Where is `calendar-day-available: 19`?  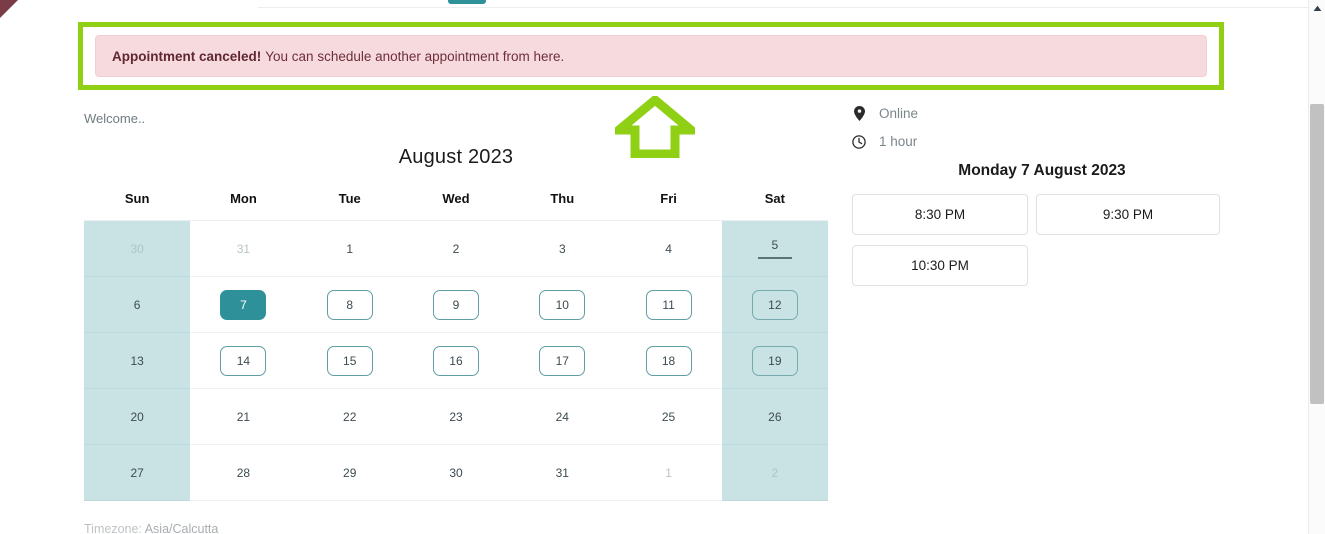 calendar-day-available: 19 is located at coordinates (774, 360).